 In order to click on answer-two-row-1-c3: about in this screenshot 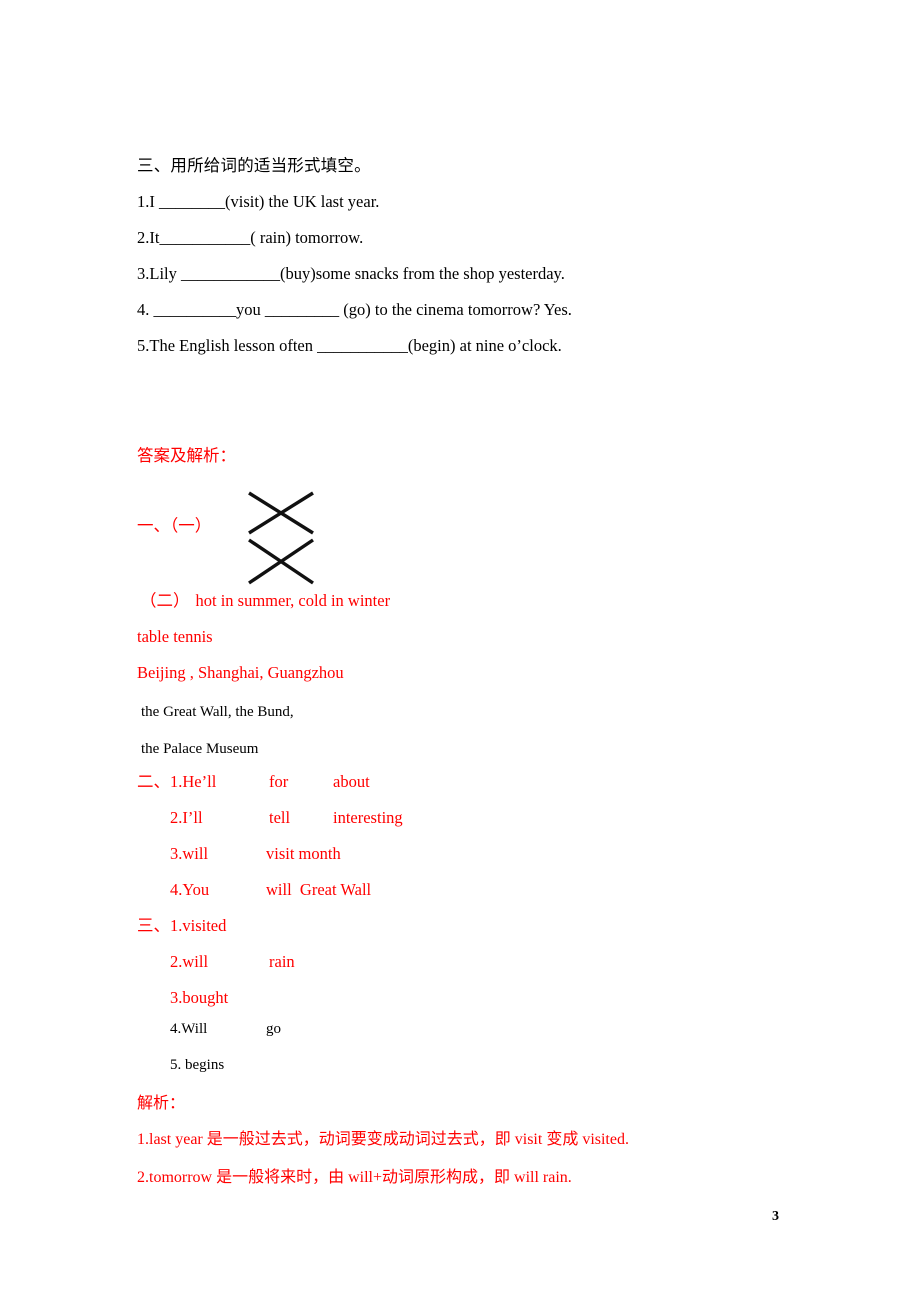, I will do `click(351, 781)`.